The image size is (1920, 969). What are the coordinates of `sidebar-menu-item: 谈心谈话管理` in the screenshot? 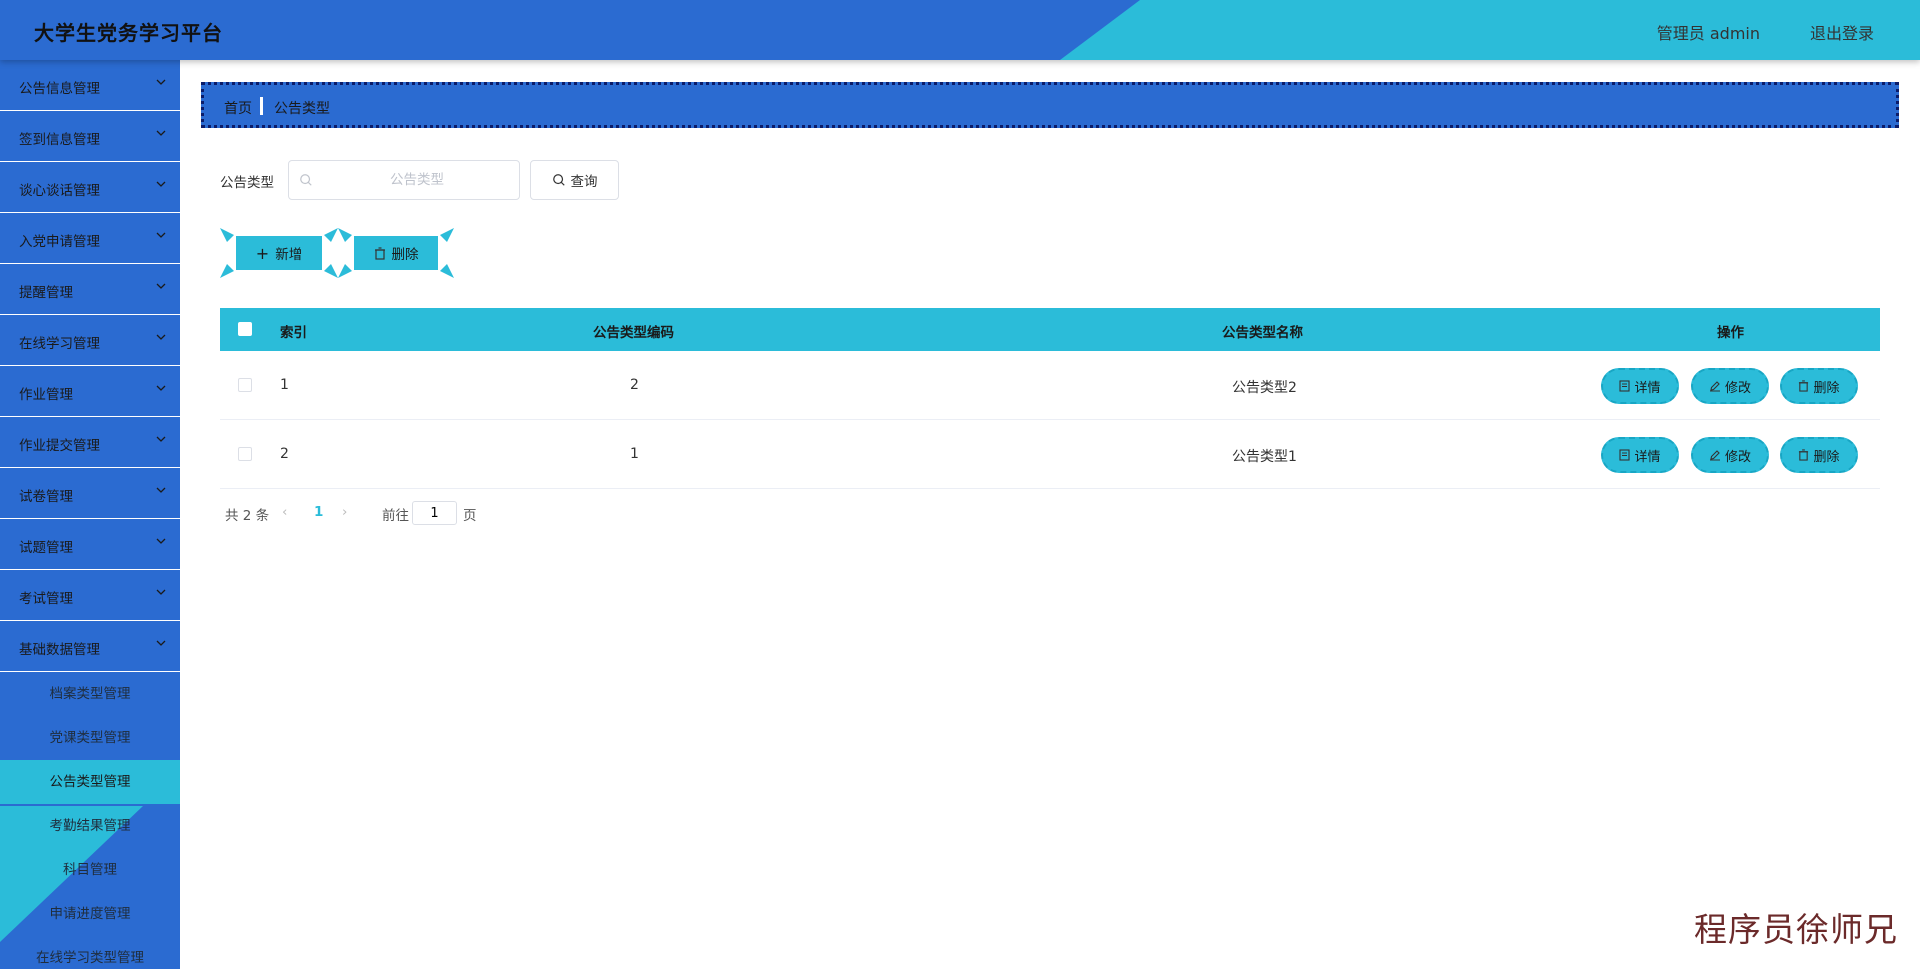 It's located at (90, 187).